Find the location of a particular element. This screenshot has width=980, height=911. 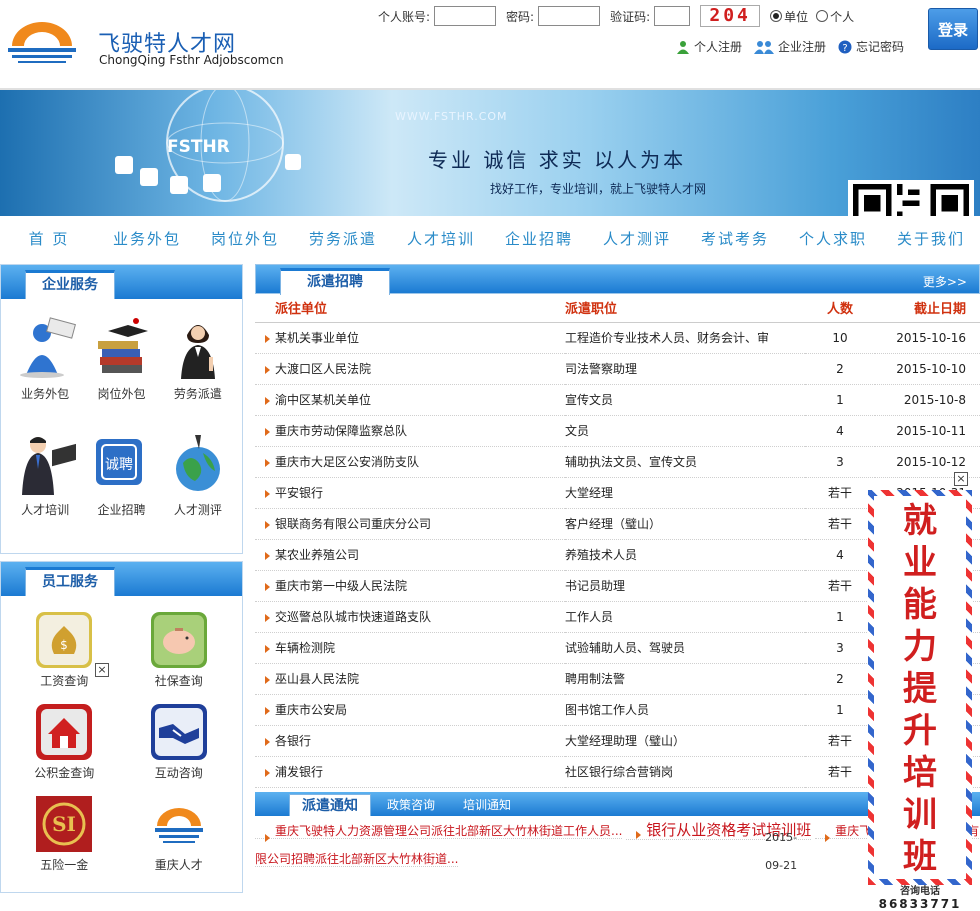

service-enterprise-recruit: 诚聘 企业招聘 is located at coordinates (121, 487).